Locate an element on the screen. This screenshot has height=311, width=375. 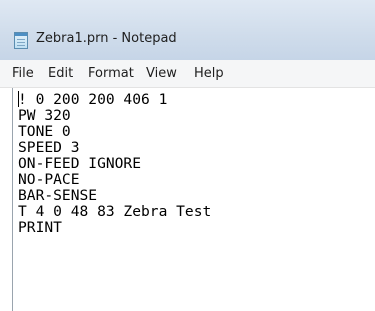
editor-line: NO-PACE is located at coordinates (49, 179).